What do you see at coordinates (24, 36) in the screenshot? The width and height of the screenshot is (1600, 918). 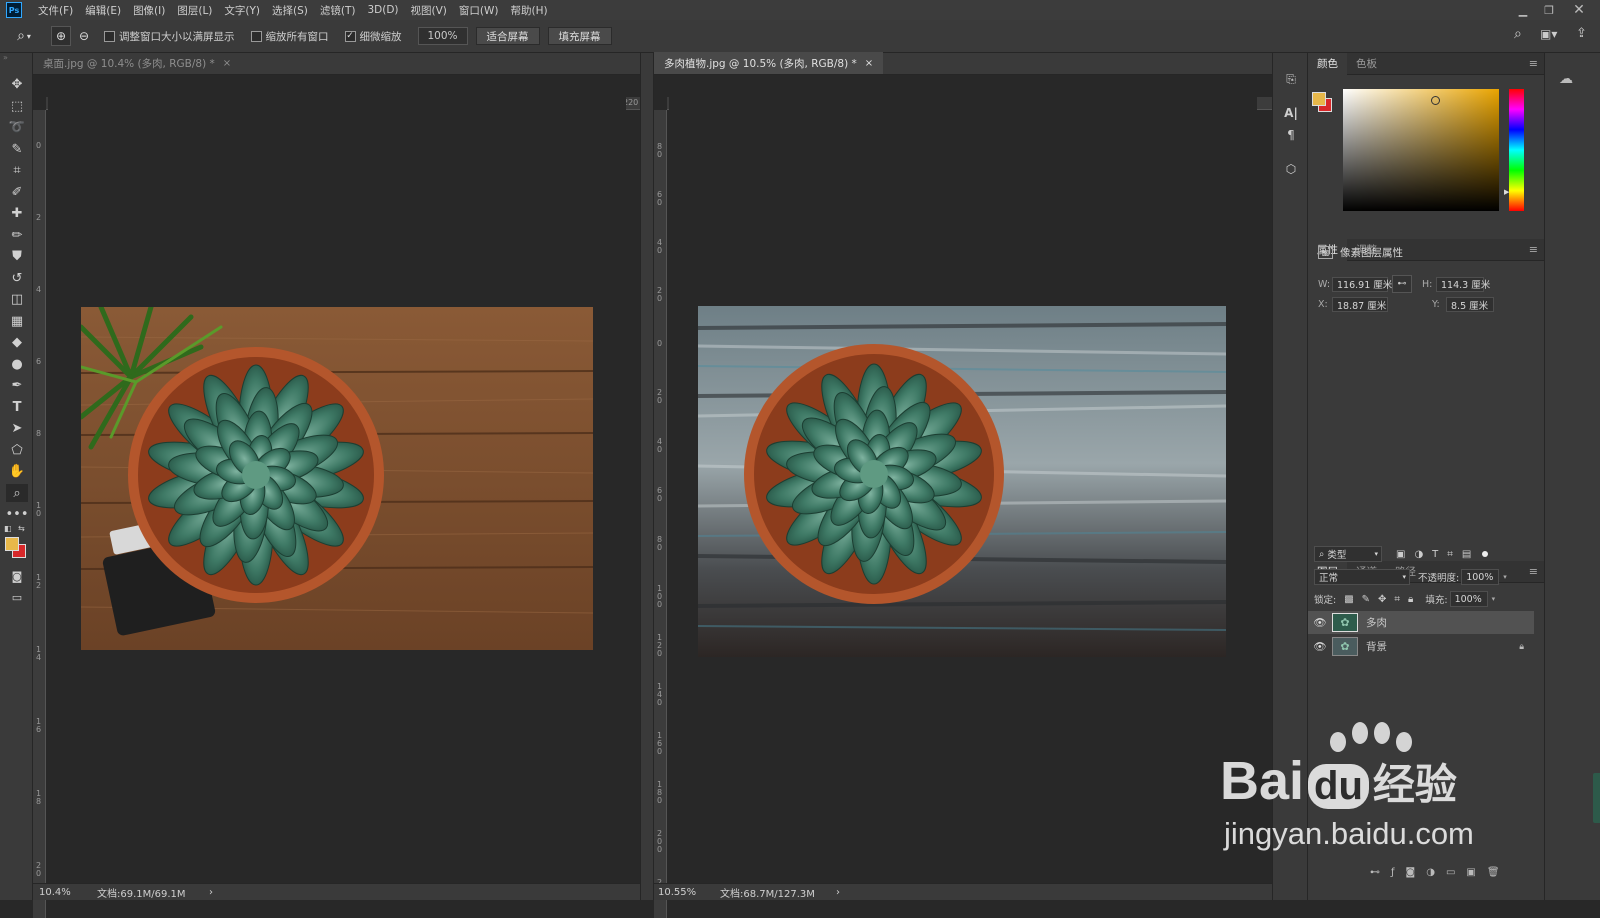 I see `zoom-tool-preset-icon: ⌕ ▾` at bounding box center [24, 36].